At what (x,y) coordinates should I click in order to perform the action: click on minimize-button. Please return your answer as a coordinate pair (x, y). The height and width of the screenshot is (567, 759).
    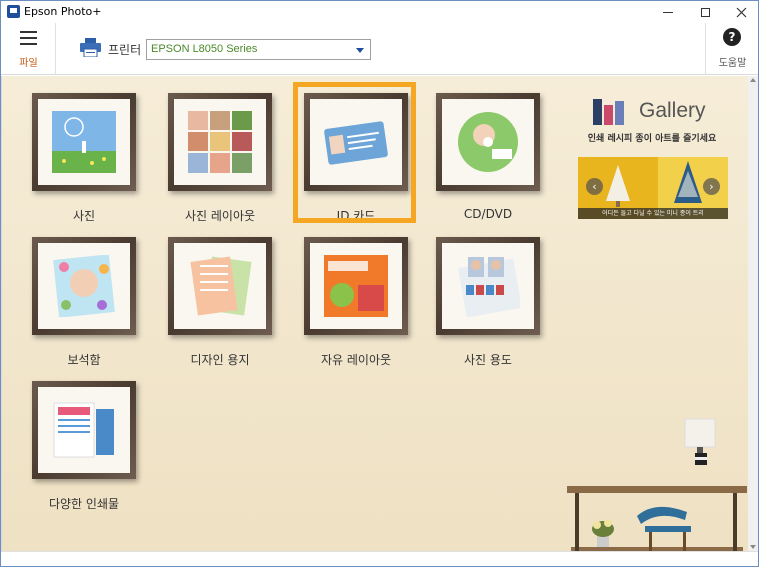
    Looking at the image, I should click on (667, 12).